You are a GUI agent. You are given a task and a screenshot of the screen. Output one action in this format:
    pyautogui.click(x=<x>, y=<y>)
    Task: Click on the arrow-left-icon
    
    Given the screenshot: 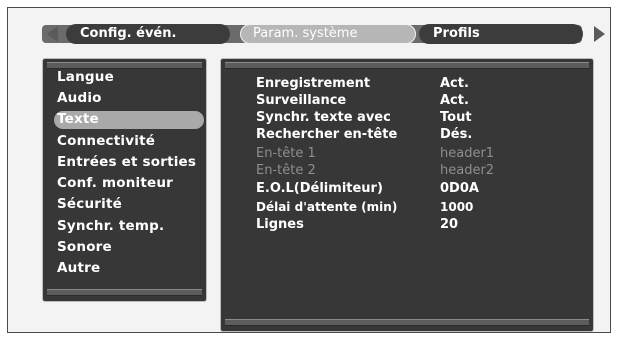 What is the action you would take?
    pyautogui.click(x=52, y=34)
    